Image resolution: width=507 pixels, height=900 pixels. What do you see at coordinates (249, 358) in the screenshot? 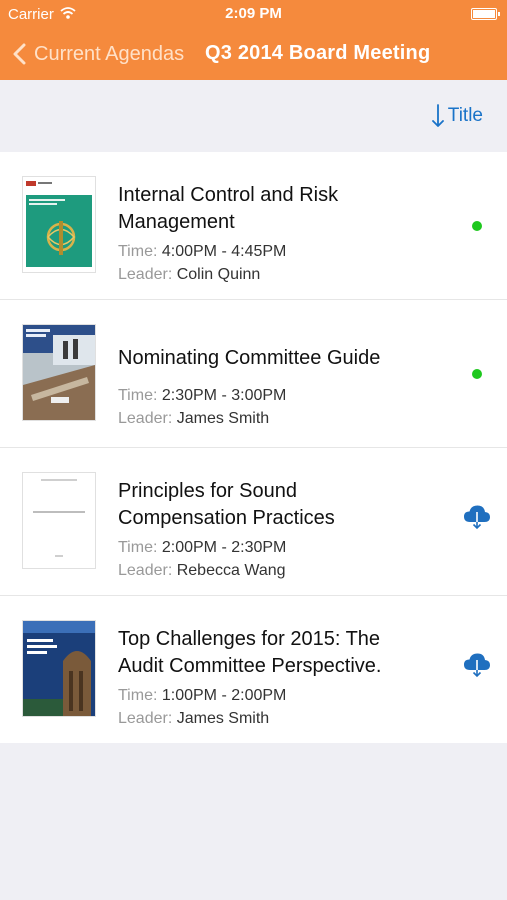
I see `agenda-title: Nominating Committee Guide` at bounding box center [249, 358].